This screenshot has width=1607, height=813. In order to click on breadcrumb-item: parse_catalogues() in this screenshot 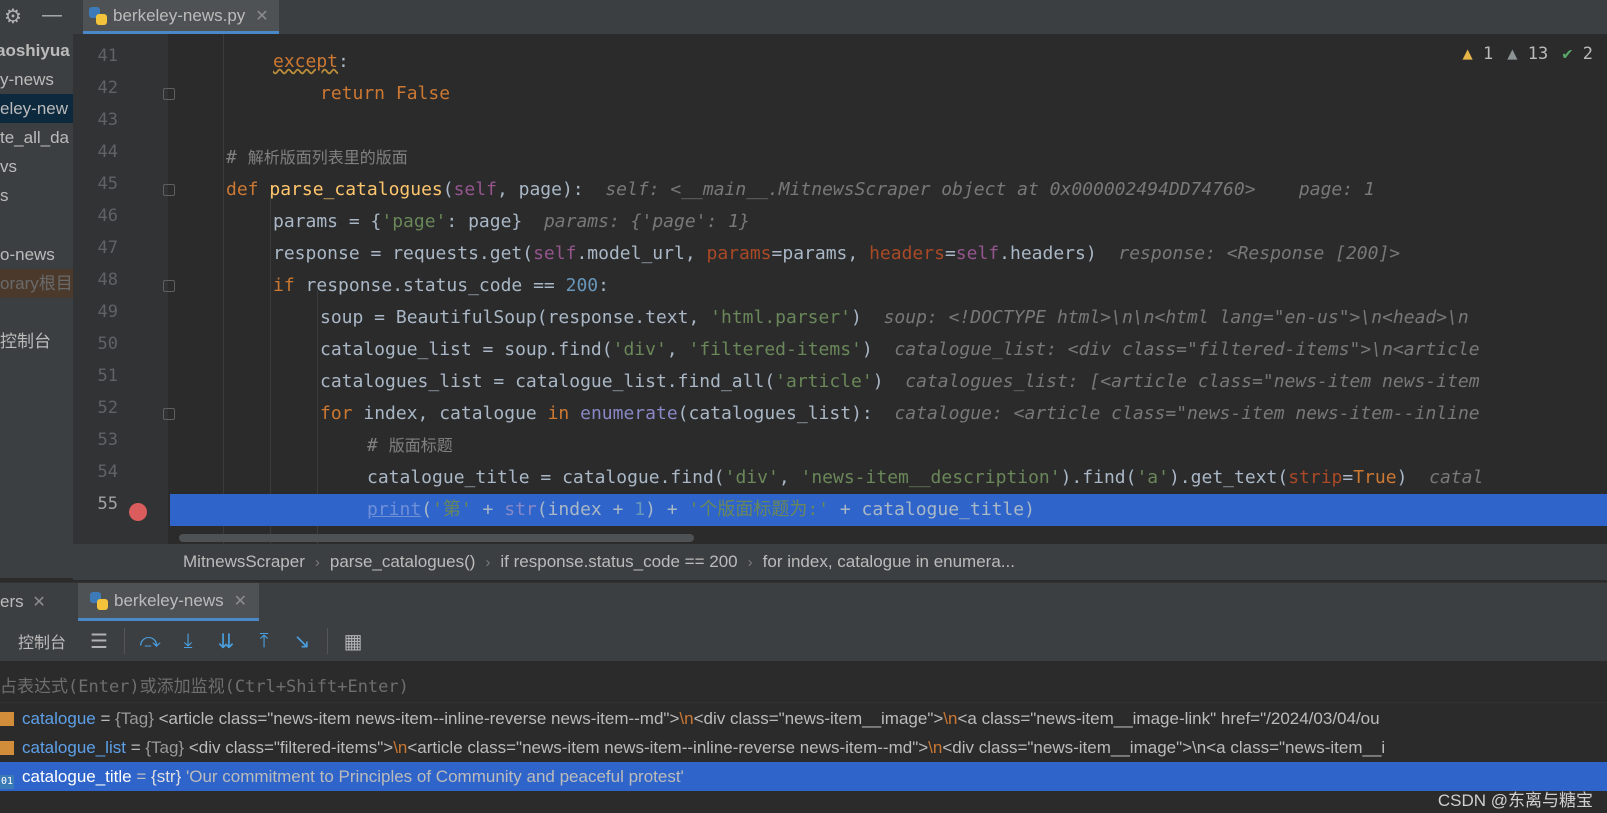, I will do `click(403, 562)`.